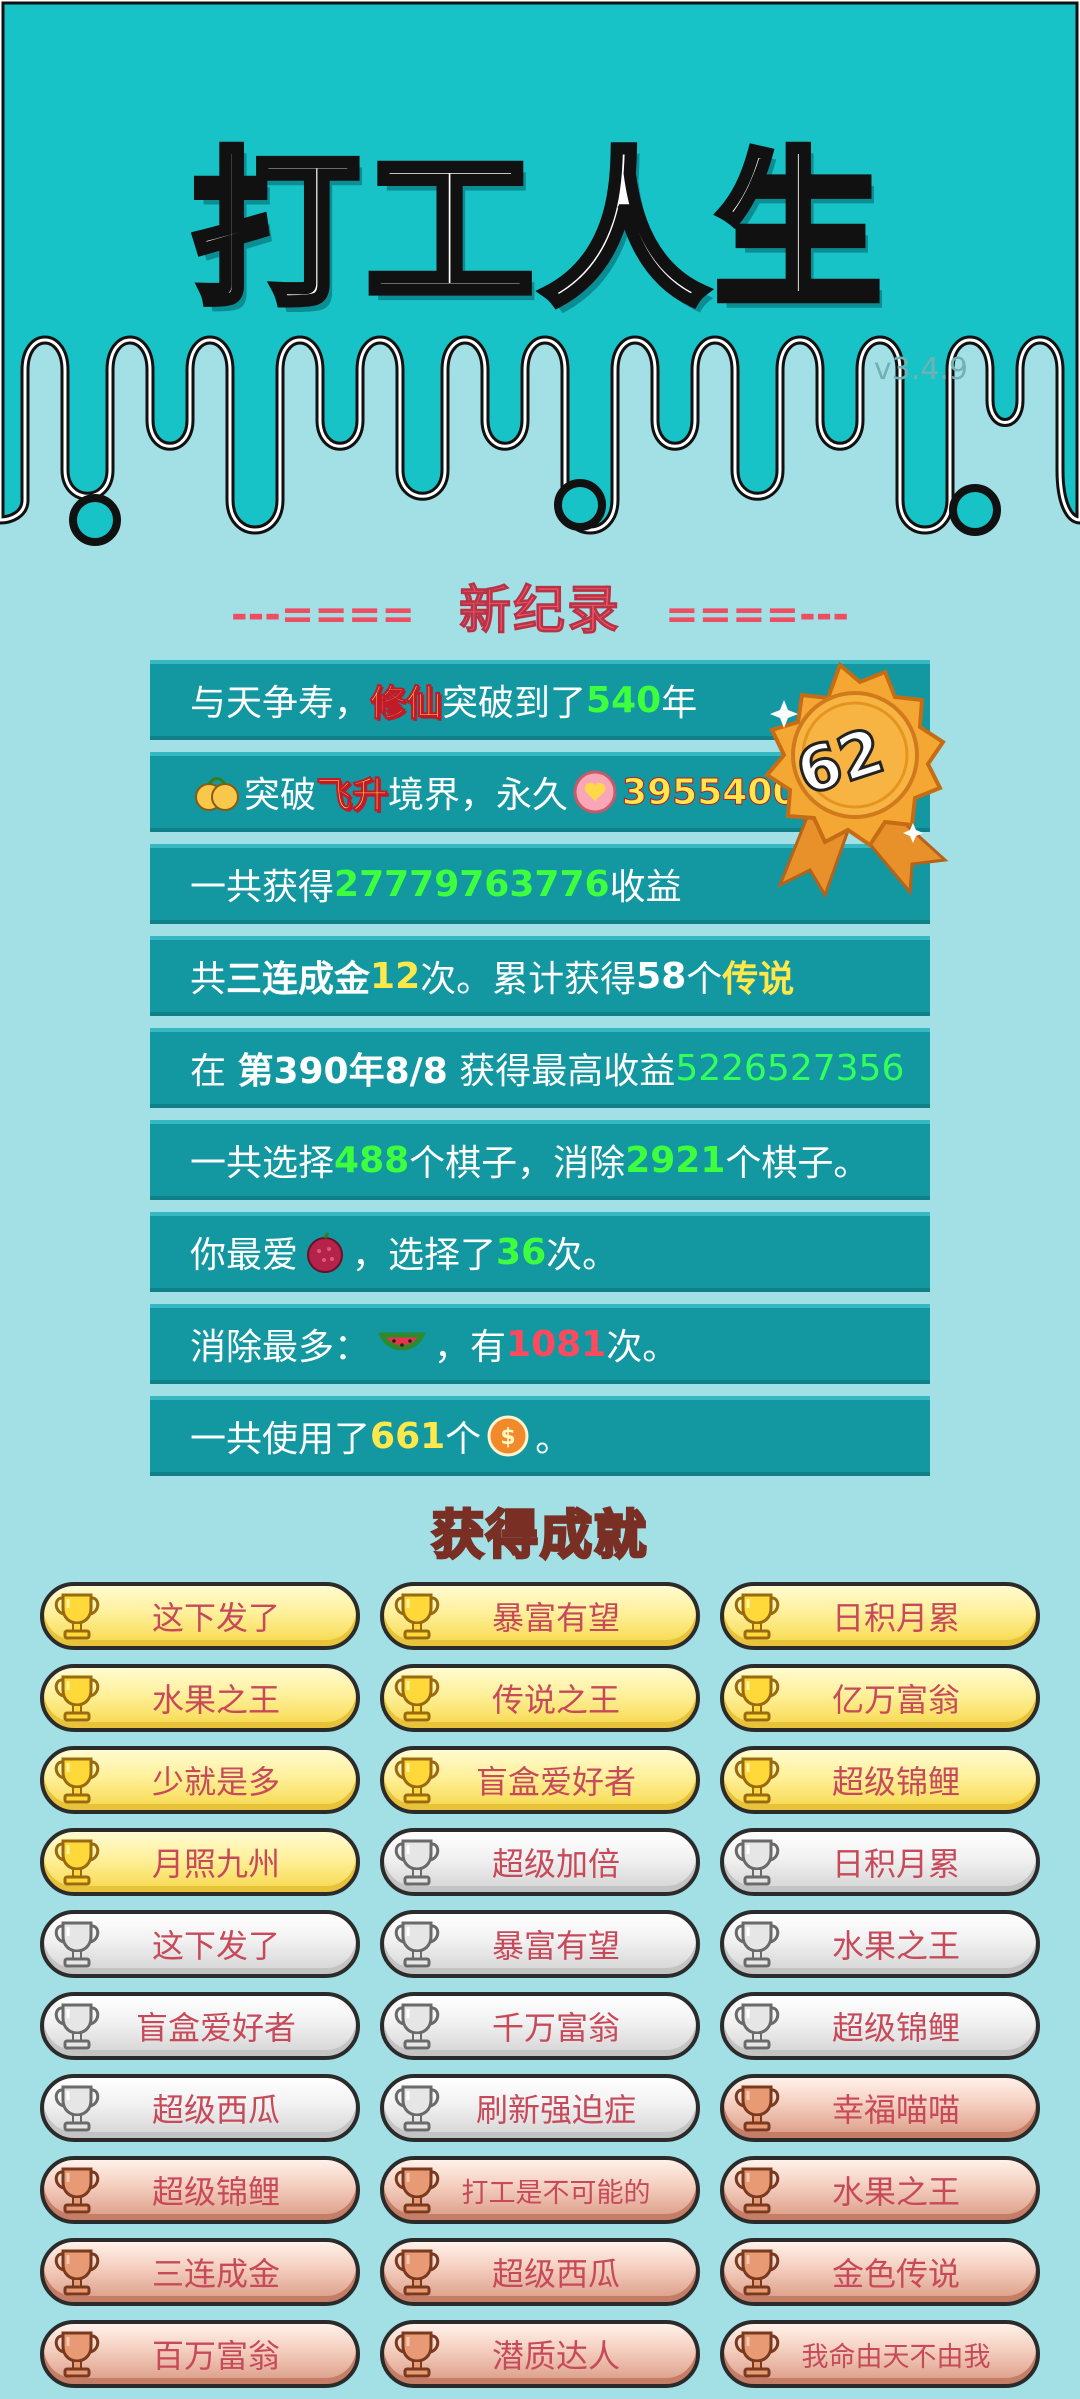 The image size is (1080, 2399). Describe the element at coordinates (200, 2354) in the screenshot. I see `achievement-badge: 百万富翁` at that location.